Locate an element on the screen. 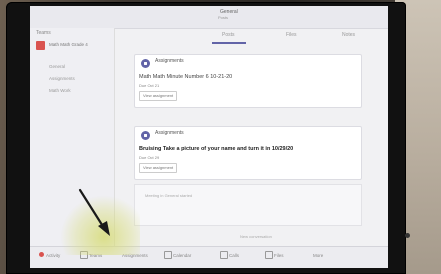 The image size is (441, 274). team-item: Math Math Grade 4 is located at coordinates (73, 46).